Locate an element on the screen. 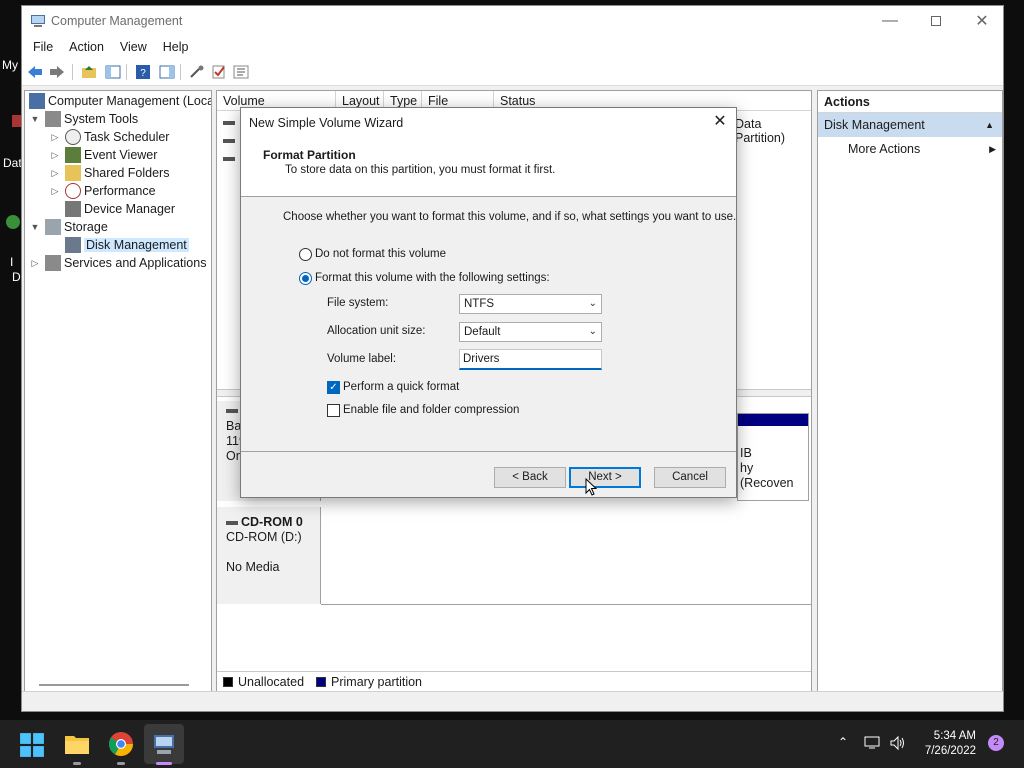  up-folder-icon is located at coordinates (89, 72).